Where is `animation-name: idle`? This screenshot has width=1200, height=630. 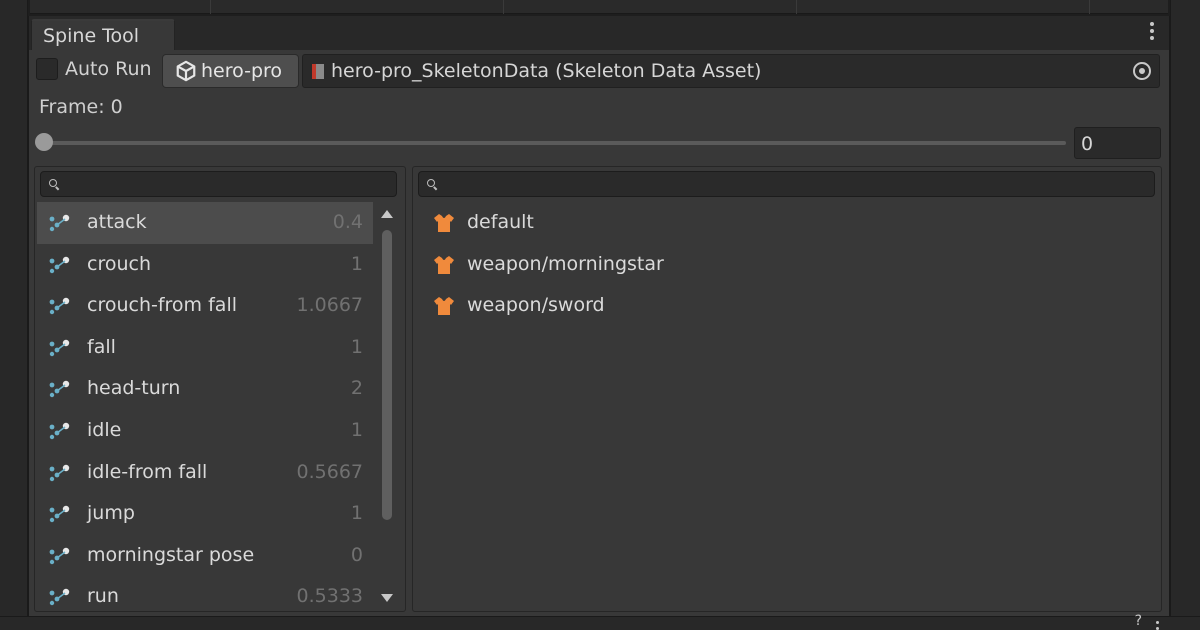
animation-name: idle is located at coordinates (104, 429).